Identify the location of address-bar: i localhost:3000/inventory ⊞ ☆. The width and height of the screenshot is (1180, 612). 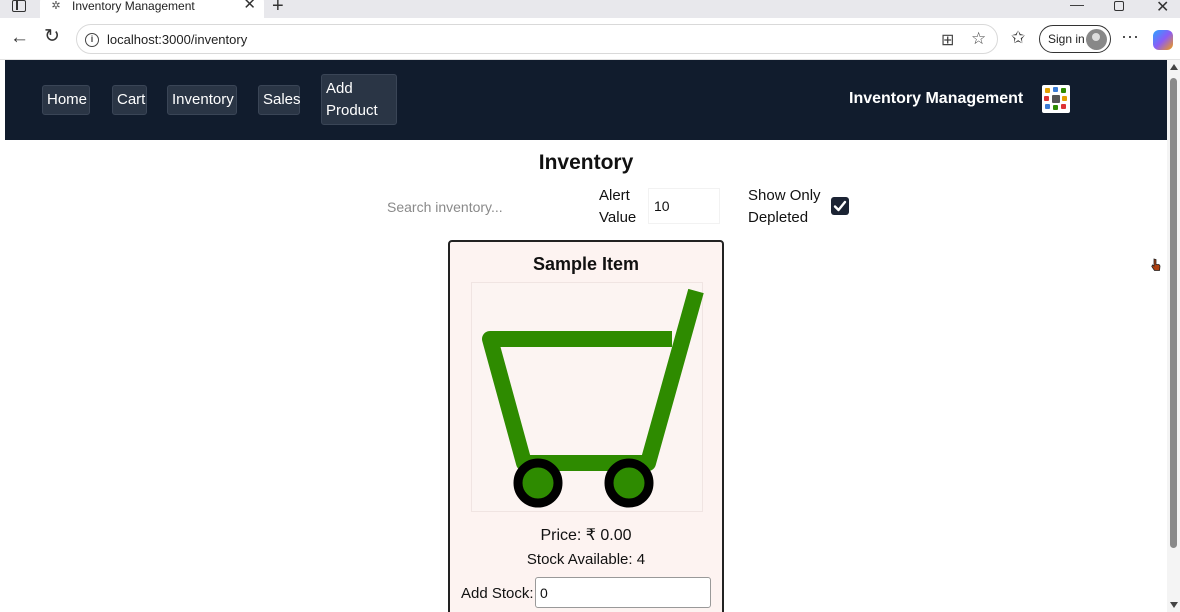
(537, 39).